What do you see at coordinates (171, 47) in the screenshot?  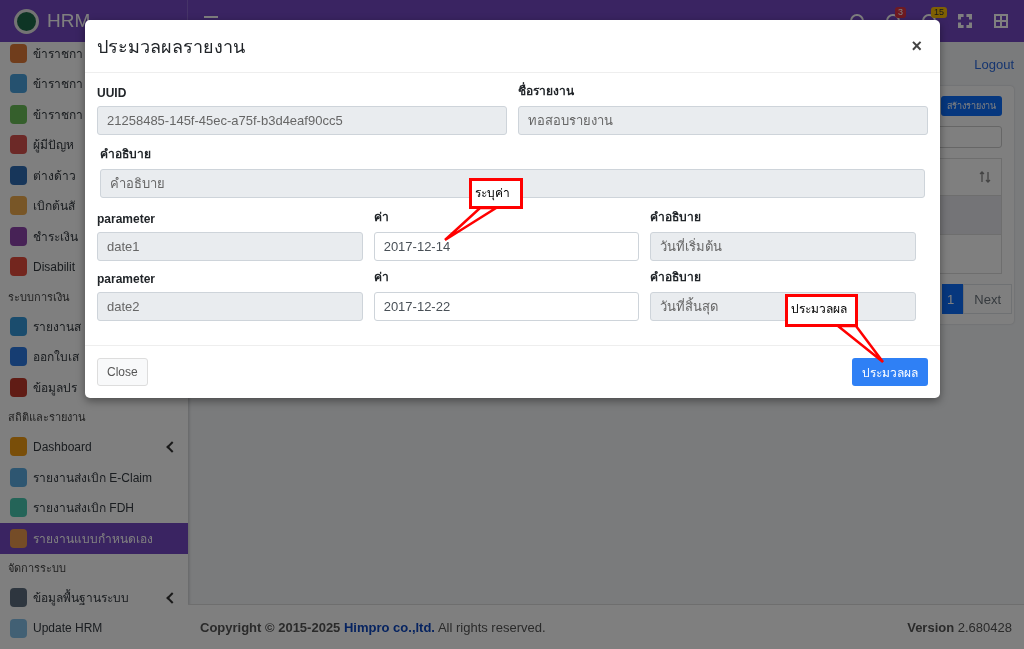 I see `modal-title: ประมวลผลรายงาน` at bounding box center [171, 47].